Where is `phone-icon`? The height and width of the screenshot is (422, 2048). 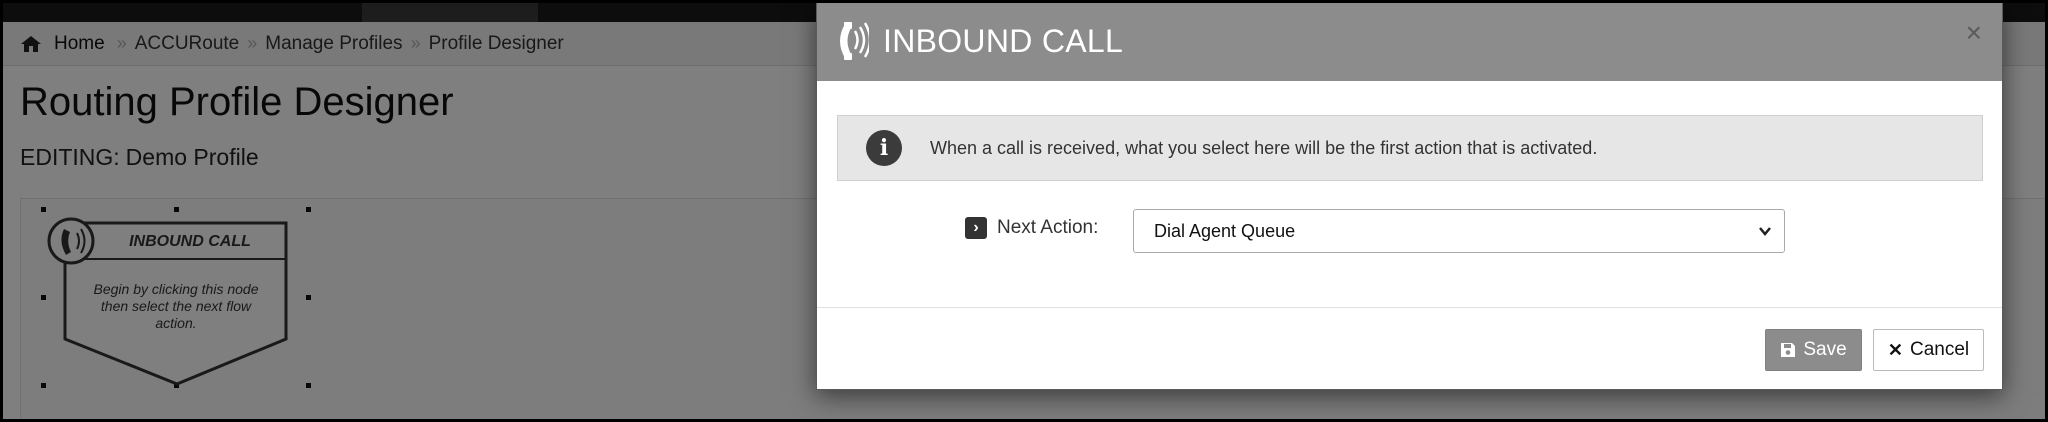 phone-icon is located at coordinates (854, 41).